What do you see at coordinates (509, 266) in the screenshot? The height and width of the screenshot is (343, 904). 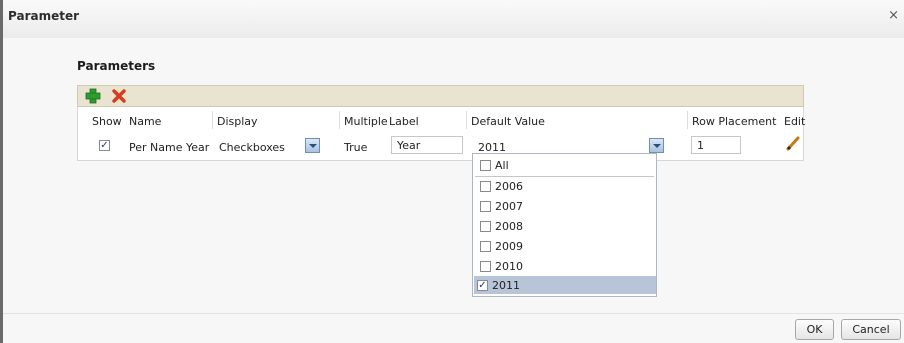 I see `option-label: 2010` at bounding box center [509, 266].